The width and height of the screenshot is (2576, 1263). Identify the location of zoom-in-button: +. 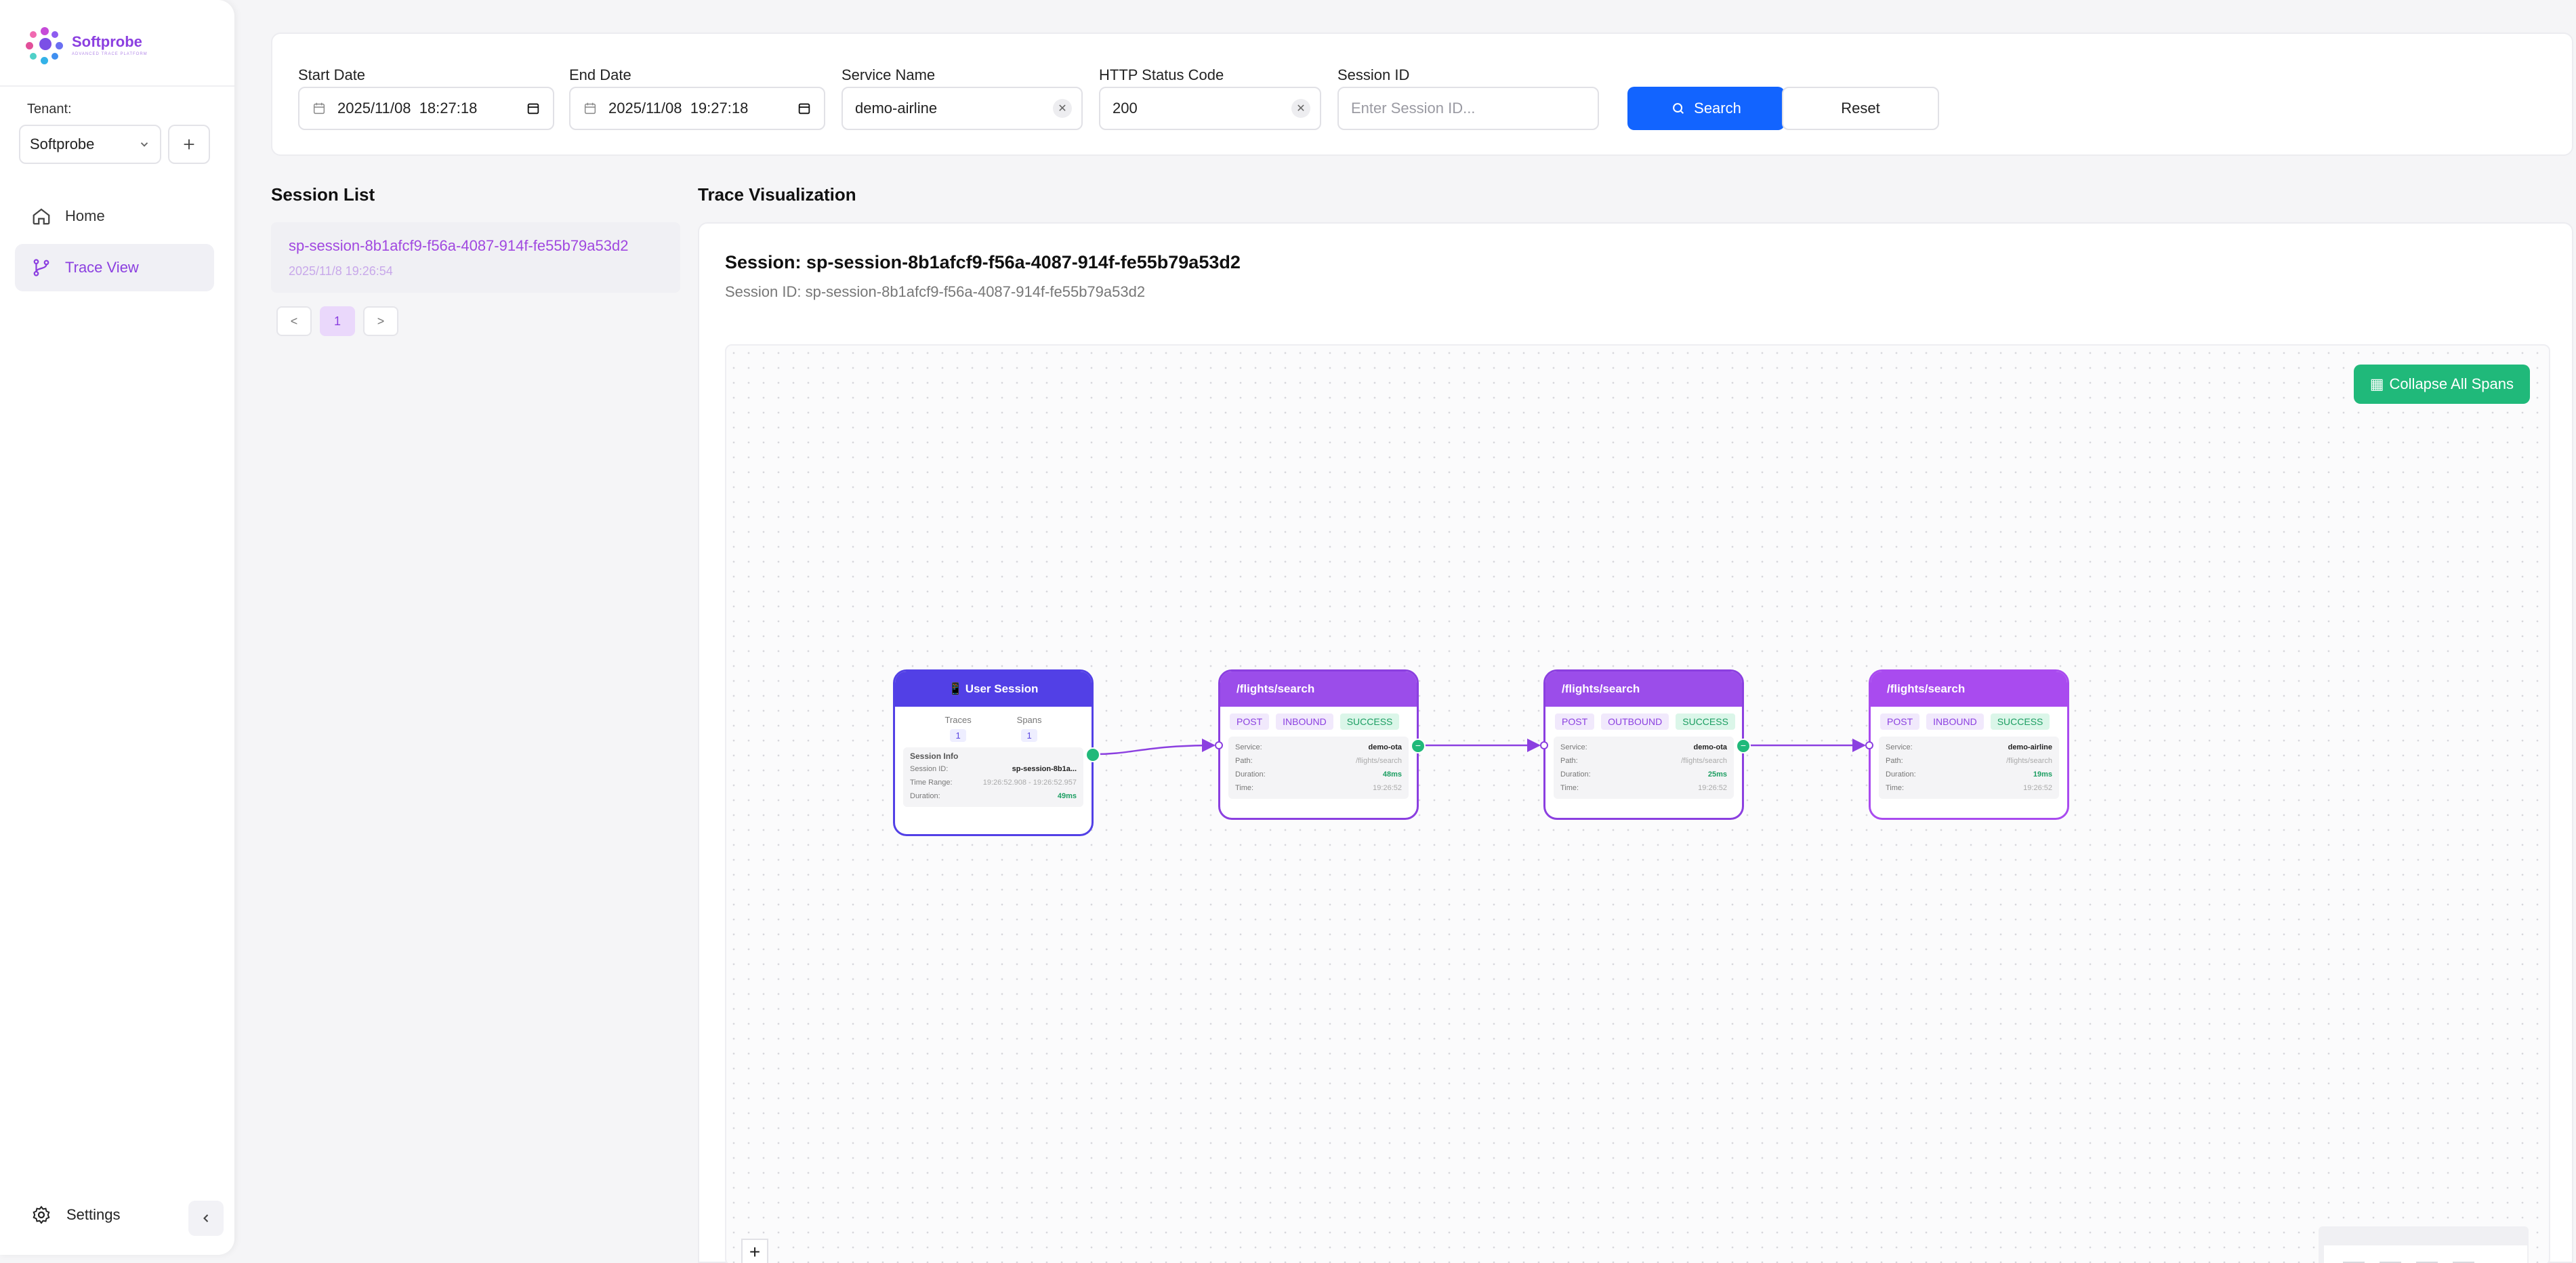
(754, 1251).